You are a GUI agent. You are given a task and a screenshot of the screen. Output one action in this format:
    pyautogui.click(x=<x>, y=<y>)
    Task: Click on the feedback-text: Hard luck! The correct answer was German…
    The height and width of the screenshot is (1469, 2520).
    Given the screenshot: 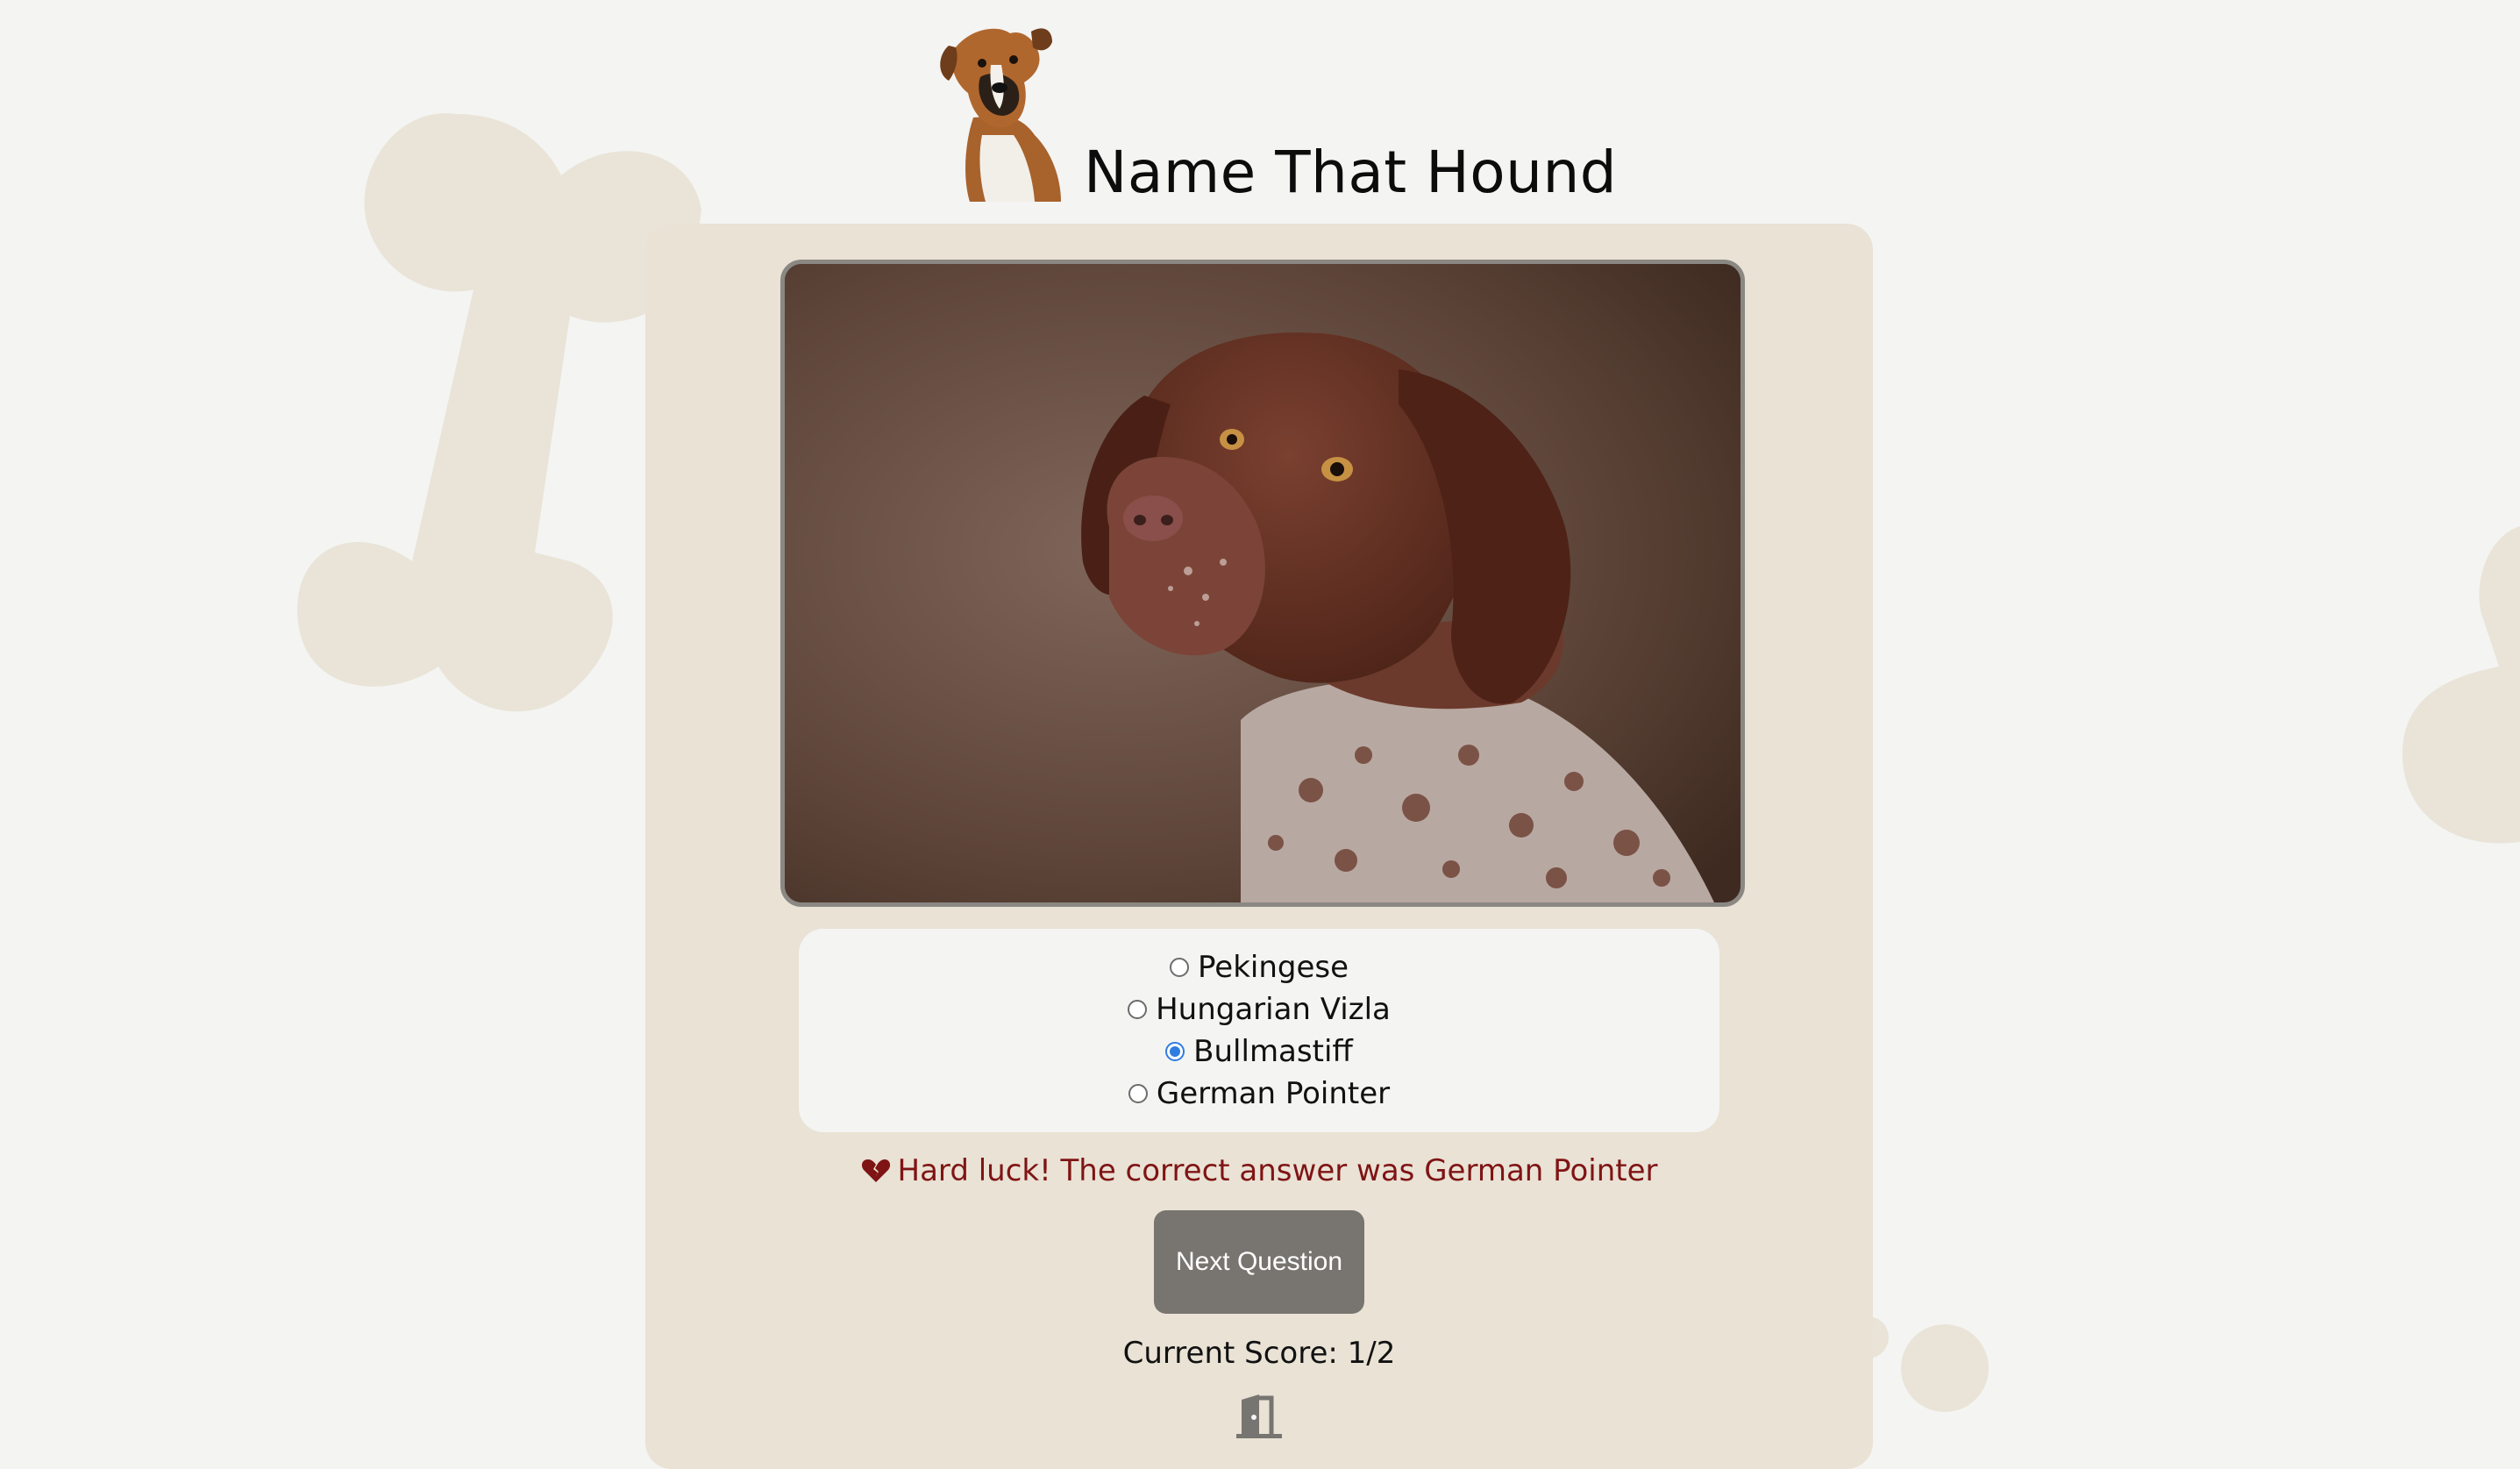 What is the action you would take?
    pyautogui.click(x=1277, y=1170)
    